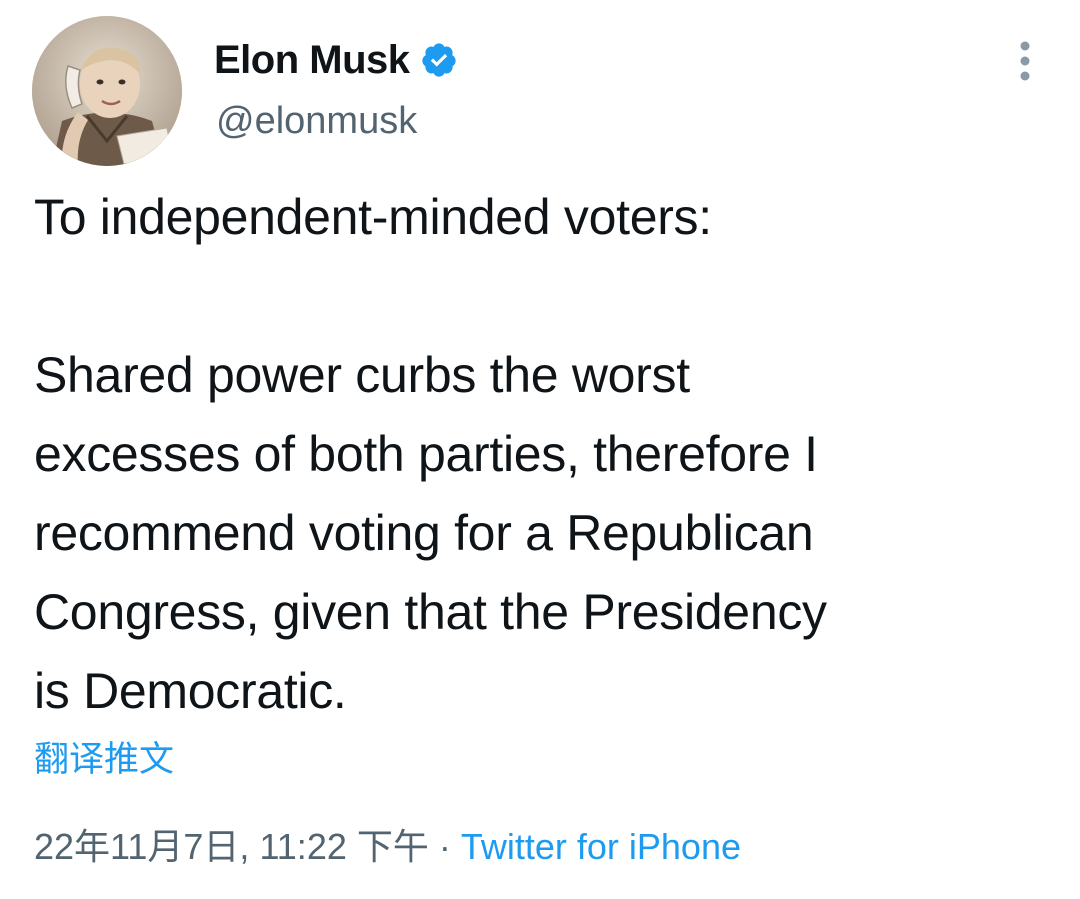 This screenshot has height=899, width=1080. I want to click on more-options-button, so click(1025, 61).